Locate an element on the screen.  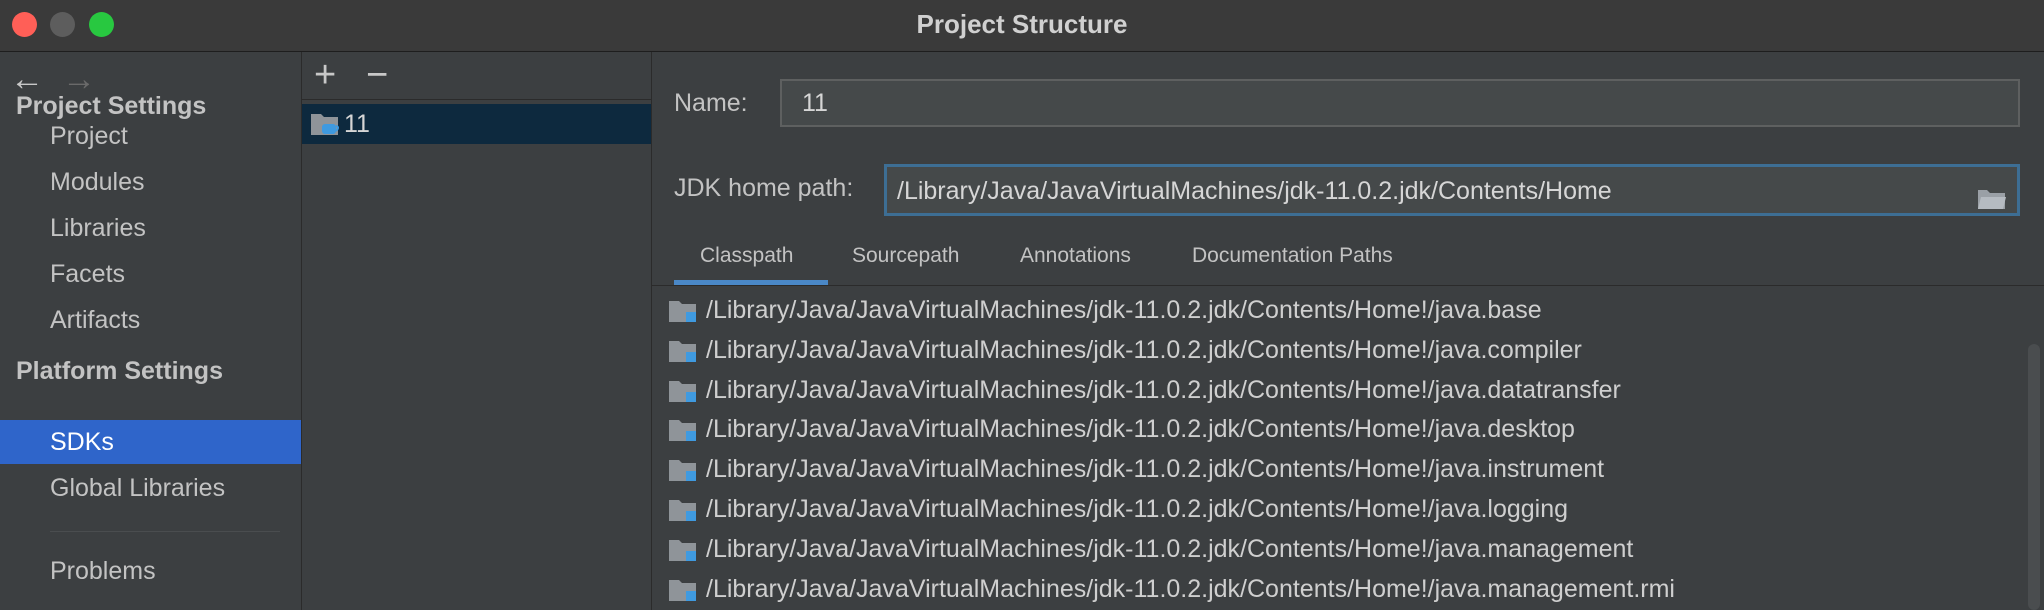
window-title: Project Structure is located at coordinates (1022, 24).